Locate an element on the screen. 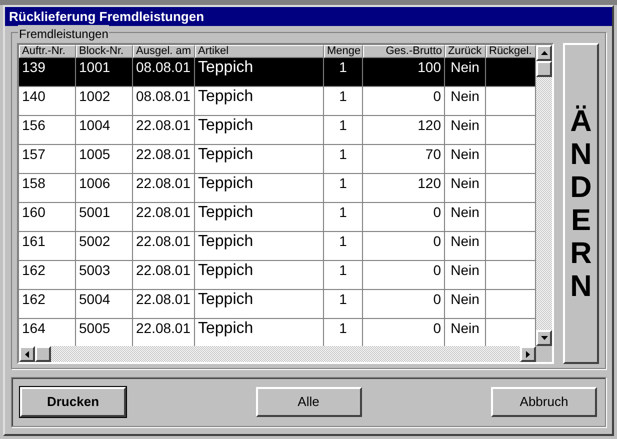 The image size is (617, 439). vertical-scrollbar is located at coordinates (544, 195).